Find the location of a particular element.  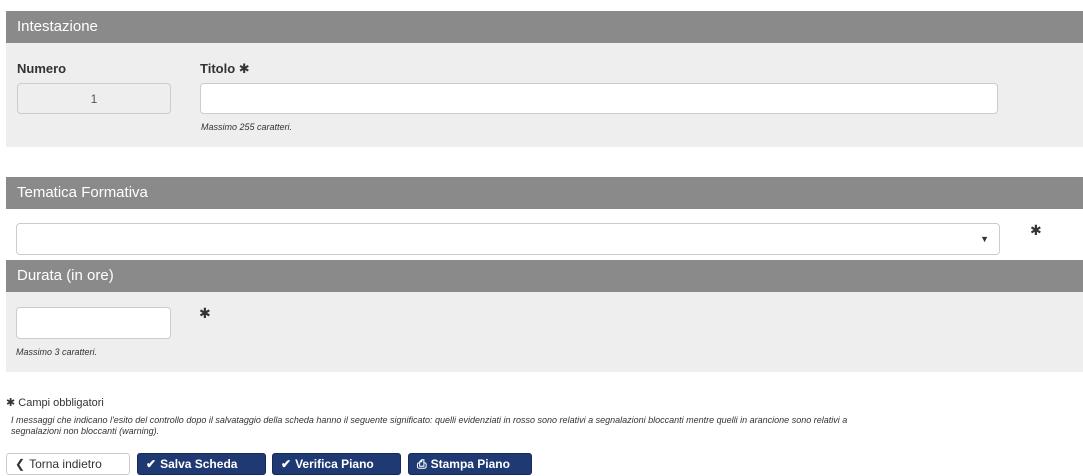

numero-field is located at coordinates (94, 98).